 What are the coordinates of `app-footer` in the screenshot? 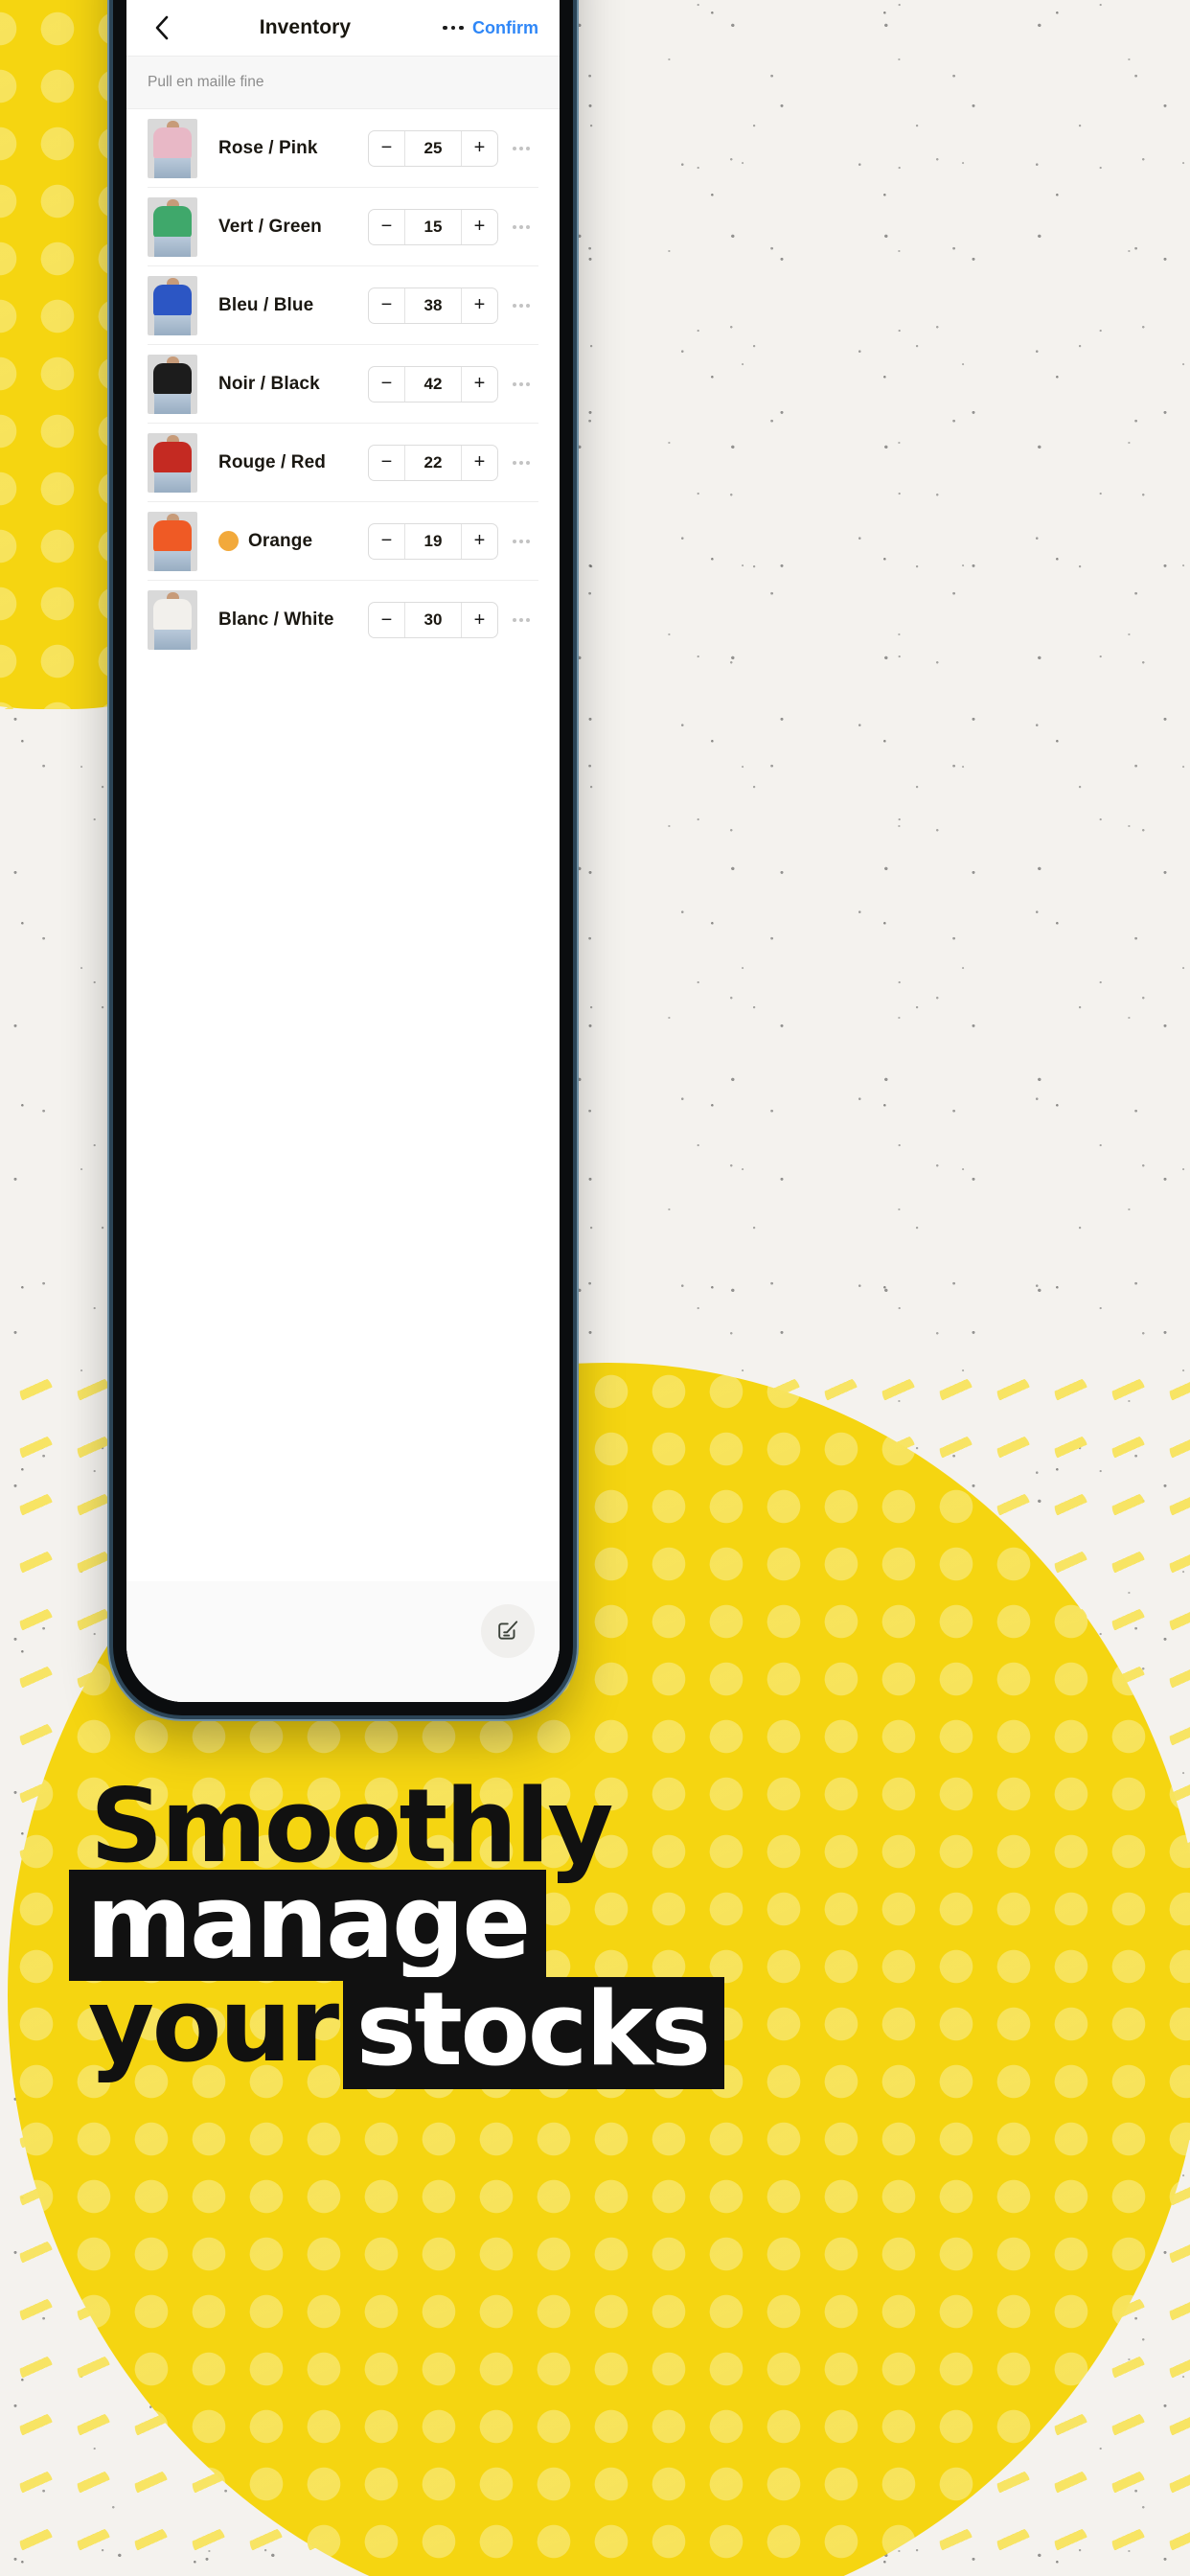 It's located at (343, 1641).